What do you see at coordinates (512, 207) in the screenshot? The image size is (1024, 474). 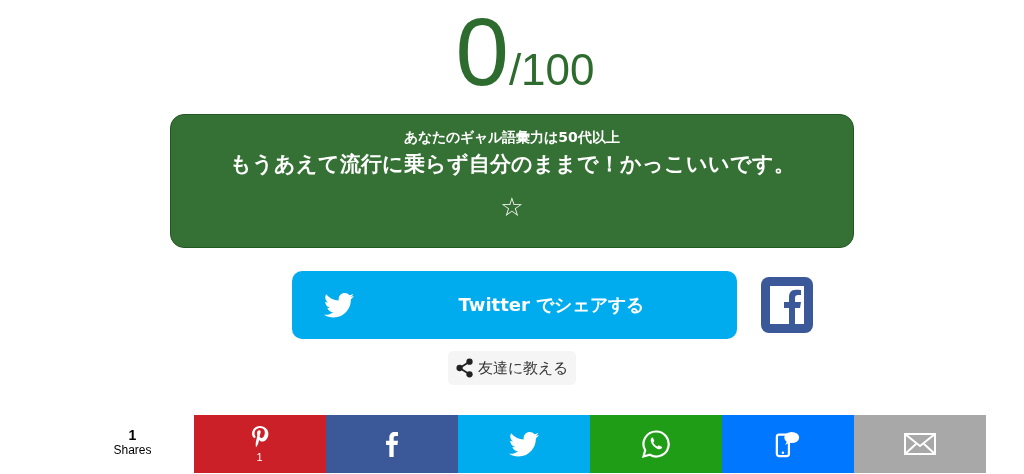 I see `star-text: ☆` at bounding box center [512, 207].